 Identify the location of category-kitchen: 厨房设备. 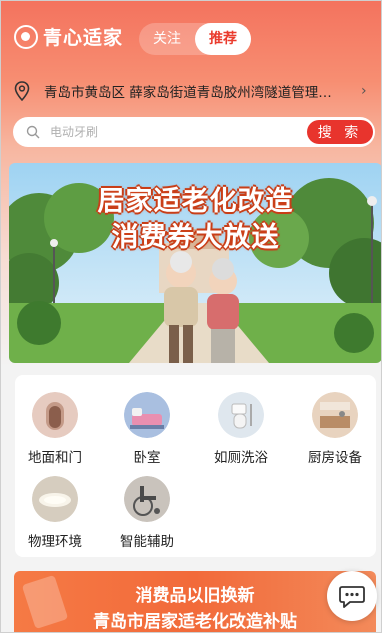
(335, 429).